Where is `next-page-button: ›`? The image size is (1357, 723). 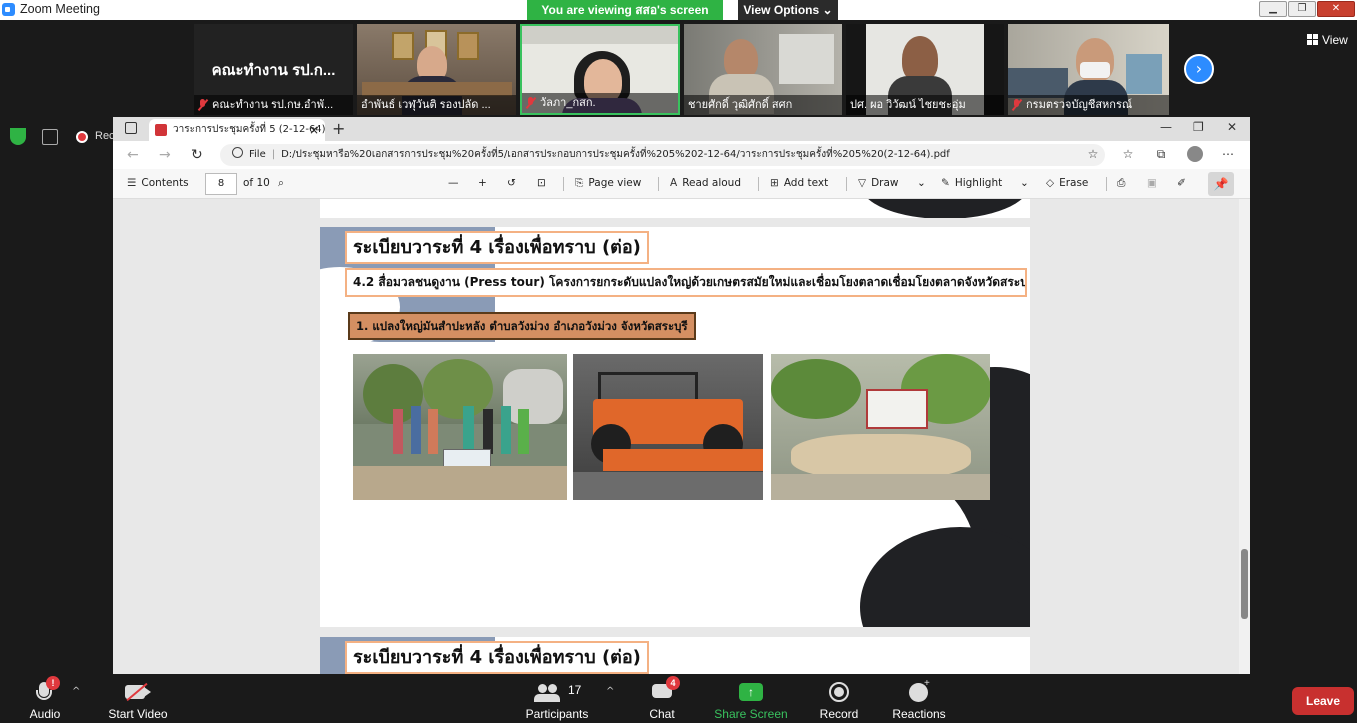 next-page-button: › is located at coordinates (1199, 69).